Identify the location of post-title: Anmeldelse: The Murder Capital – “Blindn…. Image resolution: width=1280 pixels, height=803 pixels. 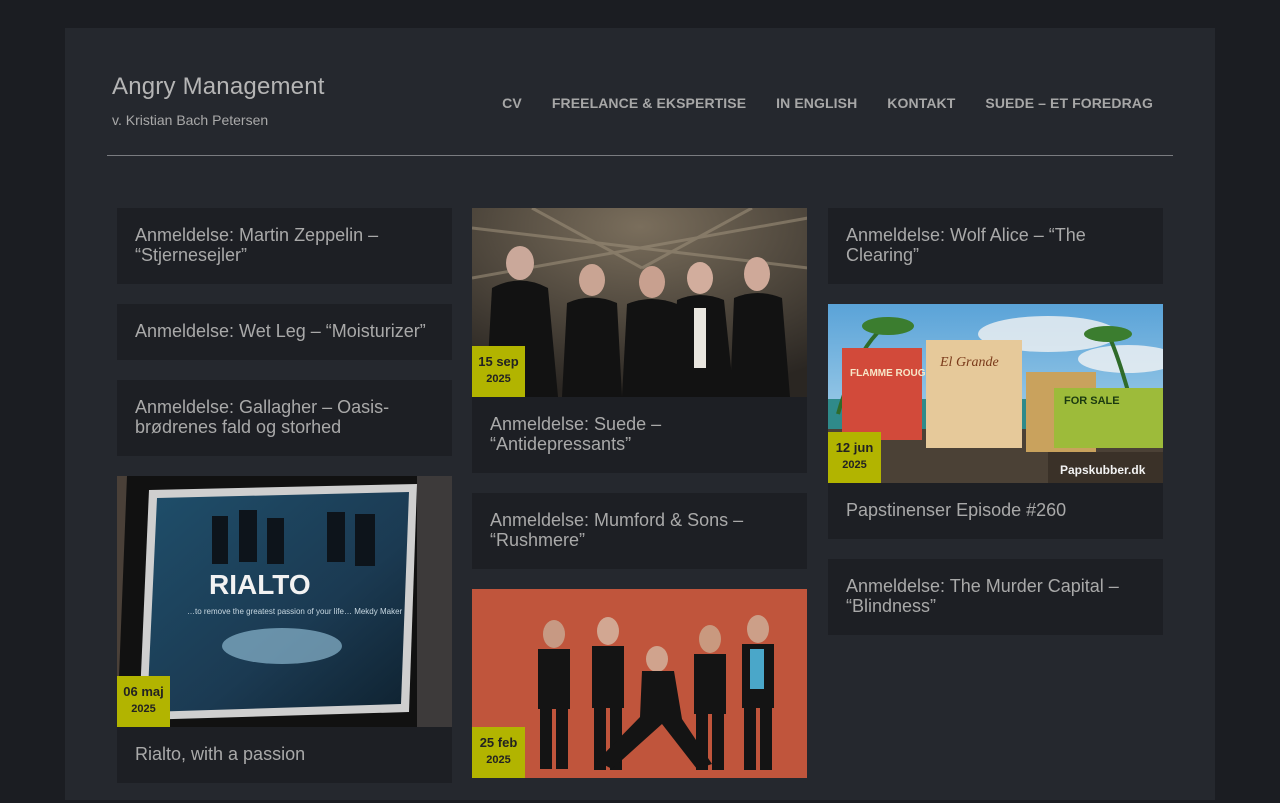
(995, 597).